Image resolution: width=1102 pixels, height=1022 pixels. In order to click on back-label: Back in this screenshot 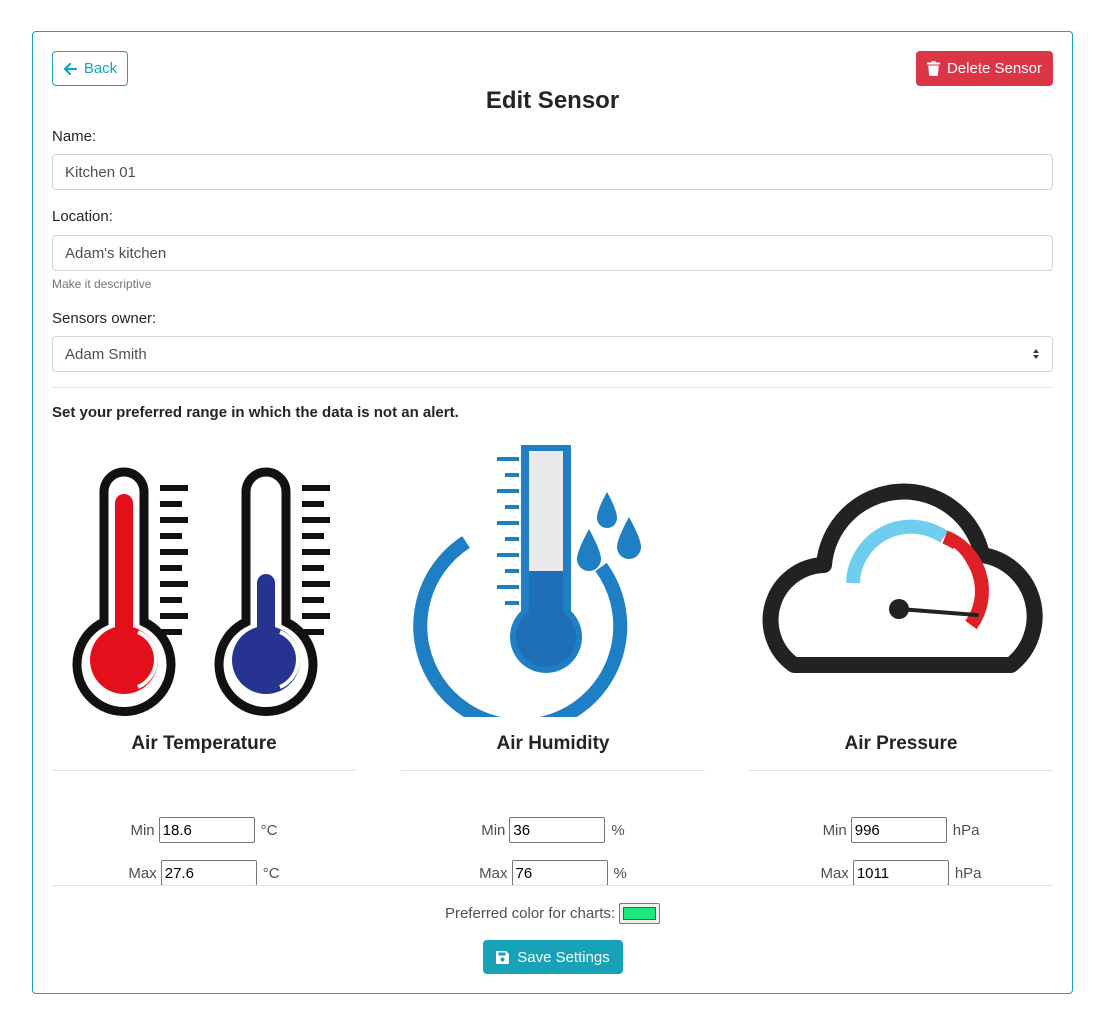, I will do `click(100, 68)`.